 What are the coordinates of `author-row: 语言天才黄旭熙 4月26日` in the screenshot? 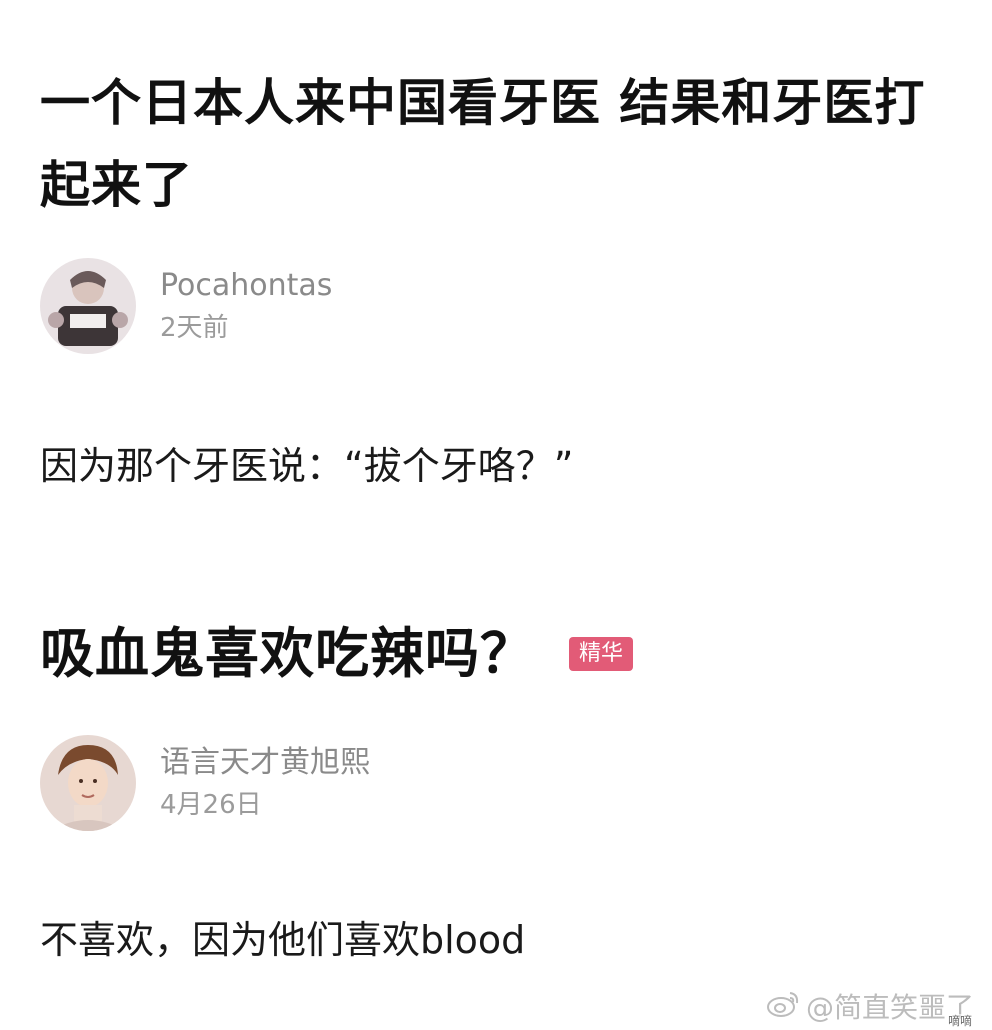 It's located at (205, 783).